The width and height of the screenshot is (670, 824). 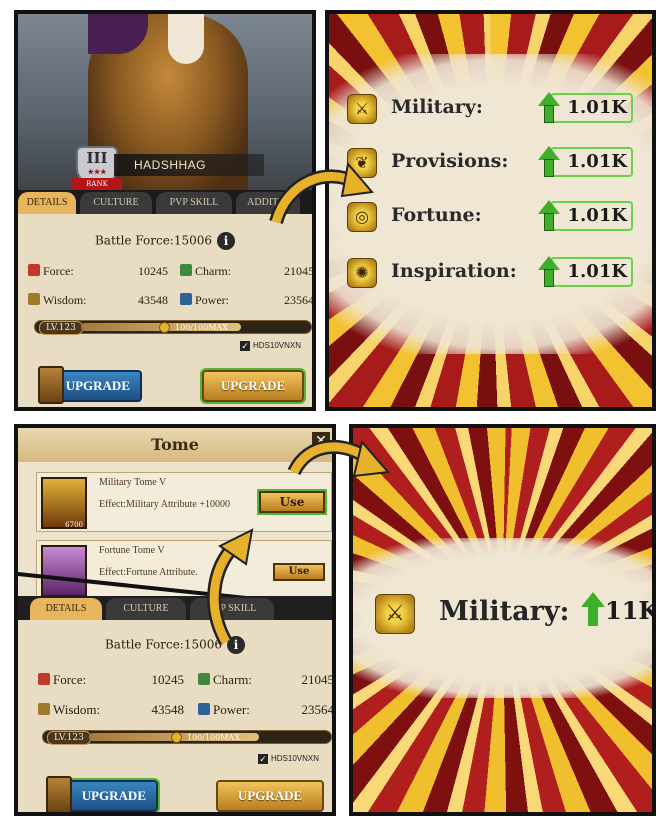 I want to click on fortune-tome-icon, so click(x=64, y=571).